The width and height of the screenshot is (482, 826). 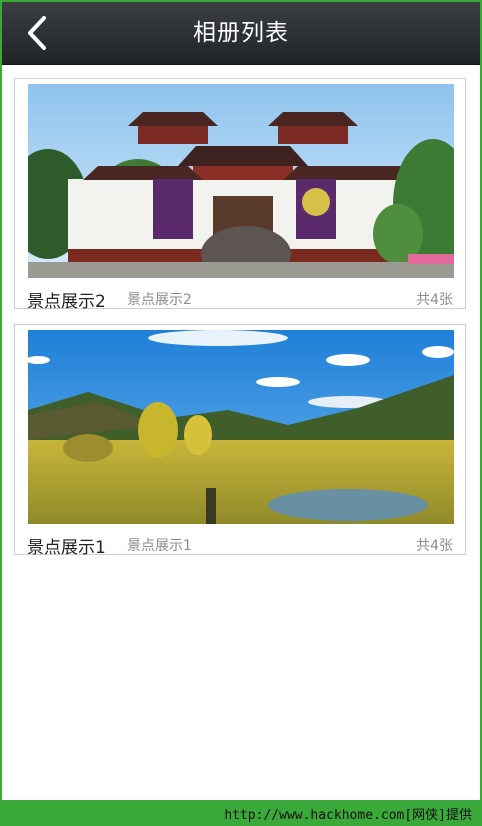 I want to click on album-name: 景点展示1, so click(x=66, y=548).